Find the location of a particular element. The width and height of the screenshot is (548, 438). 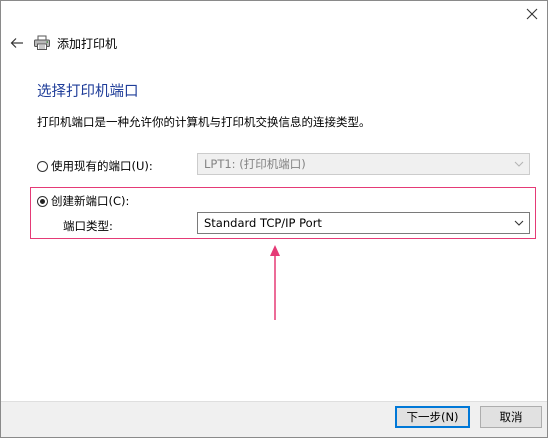

existing-port-option: 使用现有的端口(U): is located at coordinates (95, 166).